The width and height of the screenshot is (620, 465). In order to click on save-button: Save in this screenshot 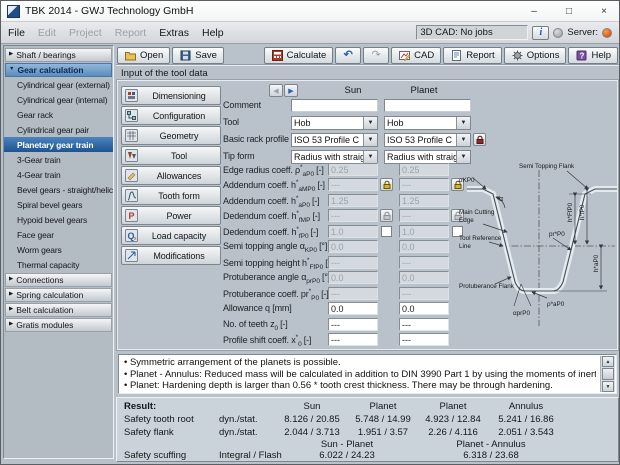, I will do `click(198, 55)`.